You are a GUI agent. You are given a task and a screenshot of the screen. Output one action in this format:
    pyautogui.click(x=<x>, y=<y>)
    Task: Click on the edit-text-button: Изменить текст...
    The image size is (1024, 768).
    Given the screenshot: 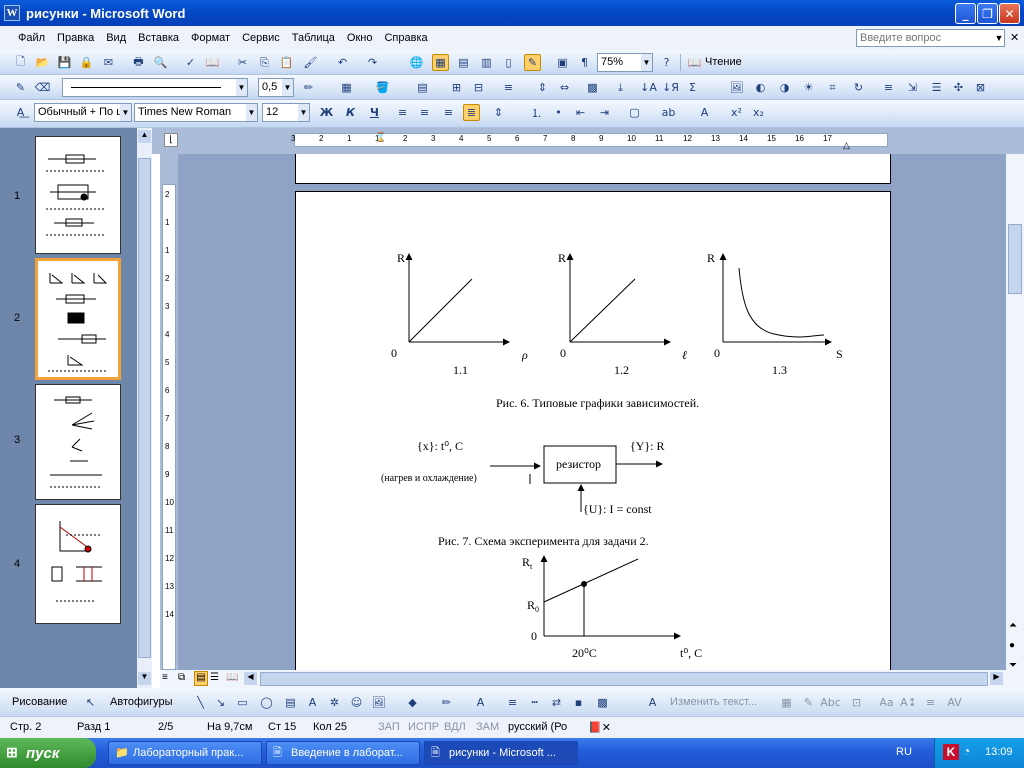 What is the action you would take?
    pyautogui.click(x=713, y=702)
    